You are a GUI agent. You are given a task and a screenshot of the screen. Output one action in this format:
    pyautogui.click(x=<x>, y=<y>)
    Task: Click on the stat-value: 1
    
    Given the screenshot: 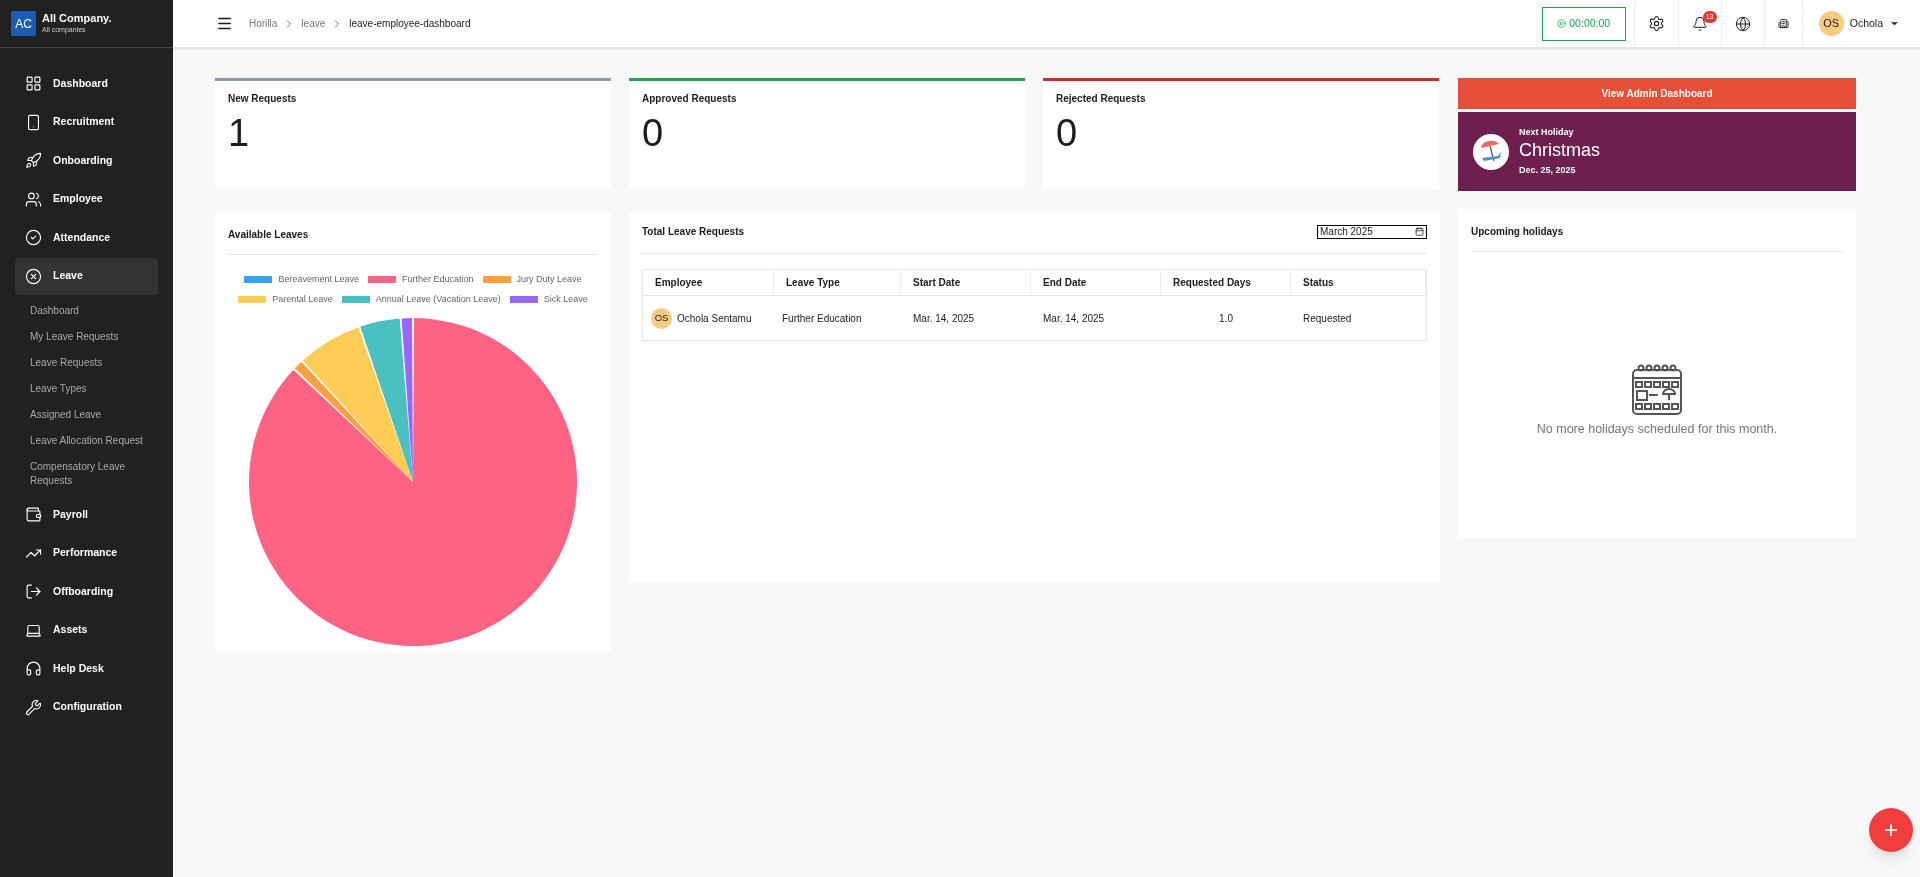 What is the action you would take?
    pyautogui.click(x=239, y=133)
    